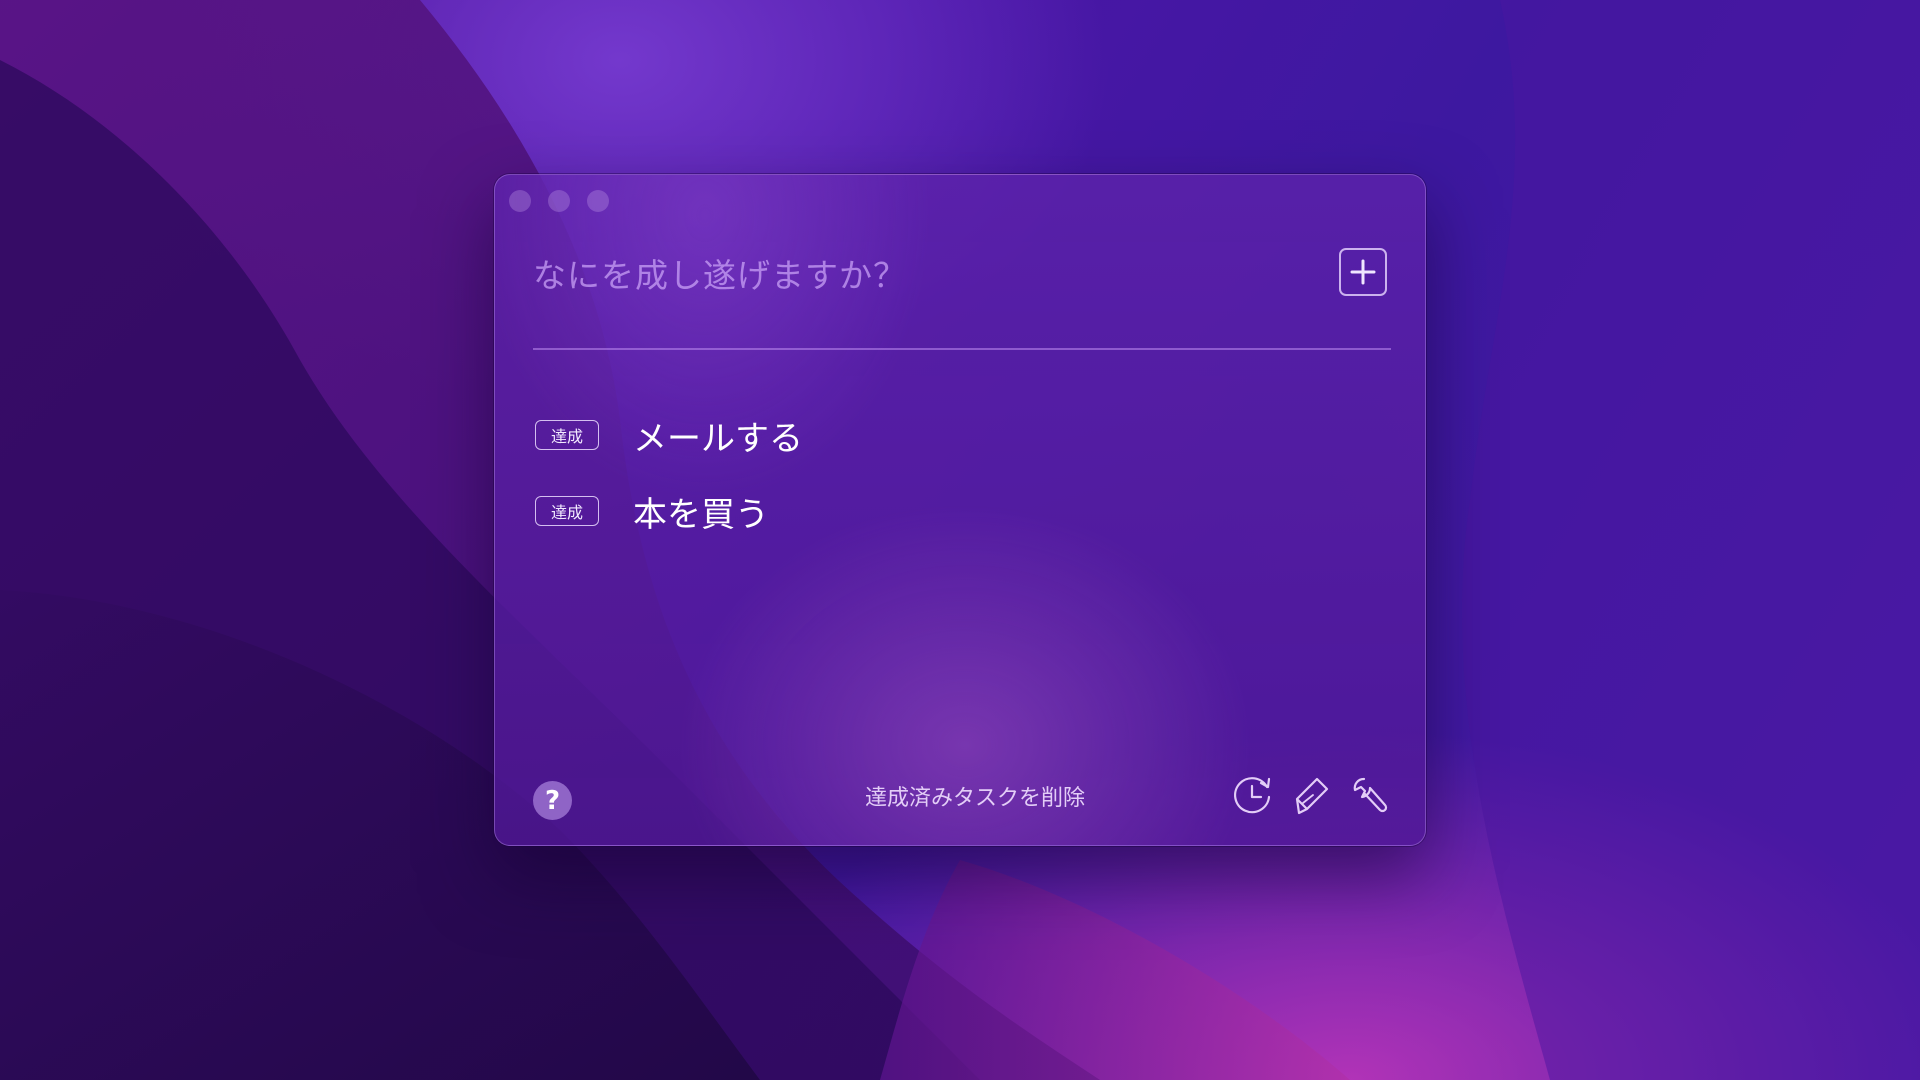 The height and width of the screenshot is (1080, 1920). Describe the element at coordinates (1253, 795) in the screenshot. I see `history-icon` at that location.